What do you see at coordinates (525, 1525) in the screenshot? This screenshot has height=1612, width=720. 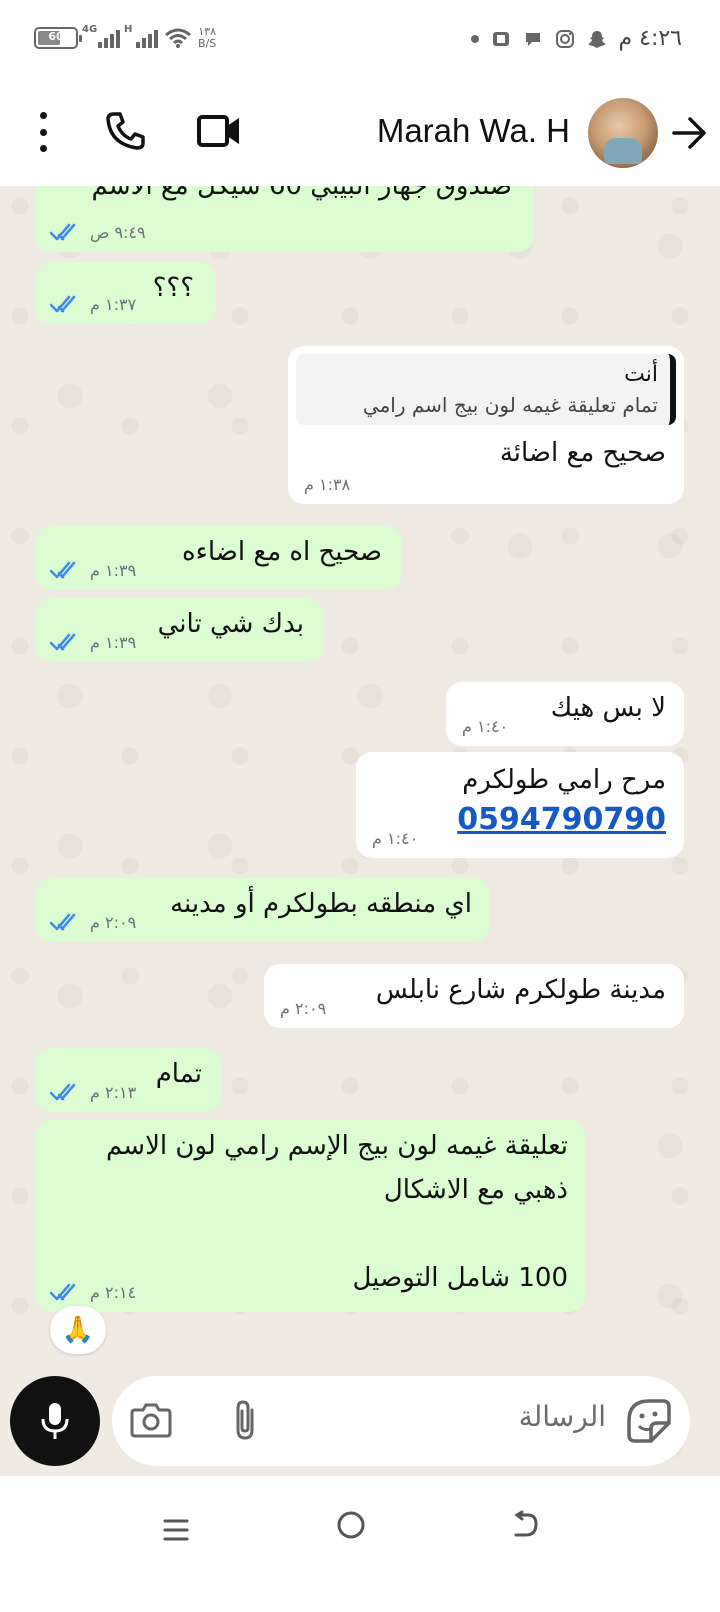 I see `nav-back-icon` at bounding box center [525, 1525].